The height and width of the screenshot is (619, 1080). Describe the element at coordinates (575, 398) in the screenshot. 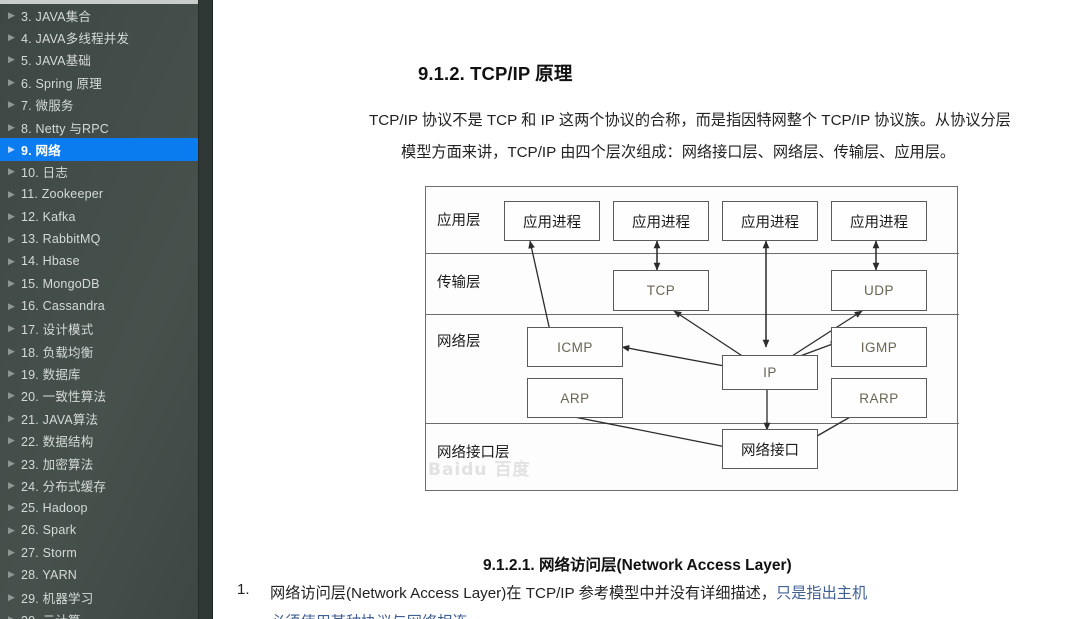

I see `diagram-box-arp: ARP` at that location.